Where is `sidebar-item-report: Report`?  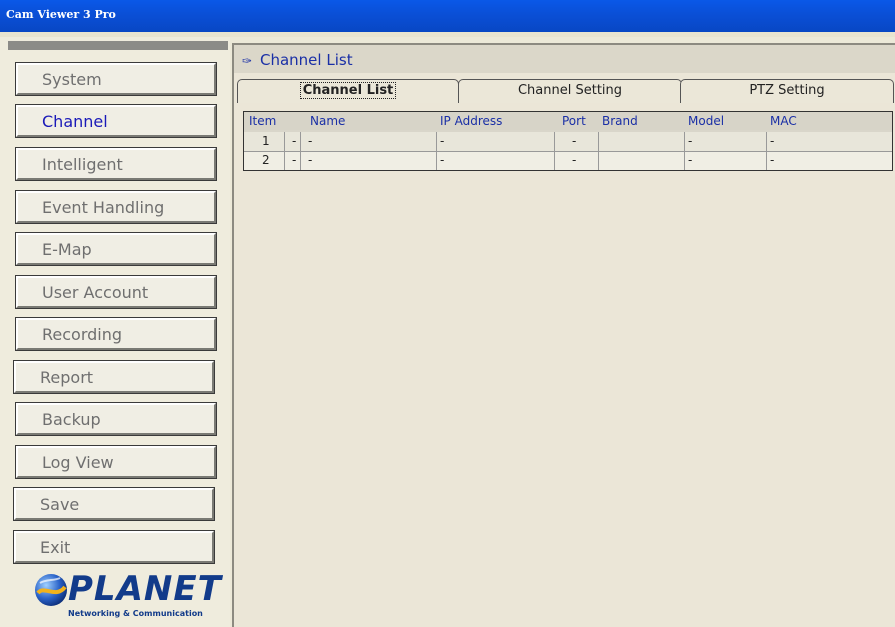
sidebar-item-report: Report is located at coordinates (114, 377).